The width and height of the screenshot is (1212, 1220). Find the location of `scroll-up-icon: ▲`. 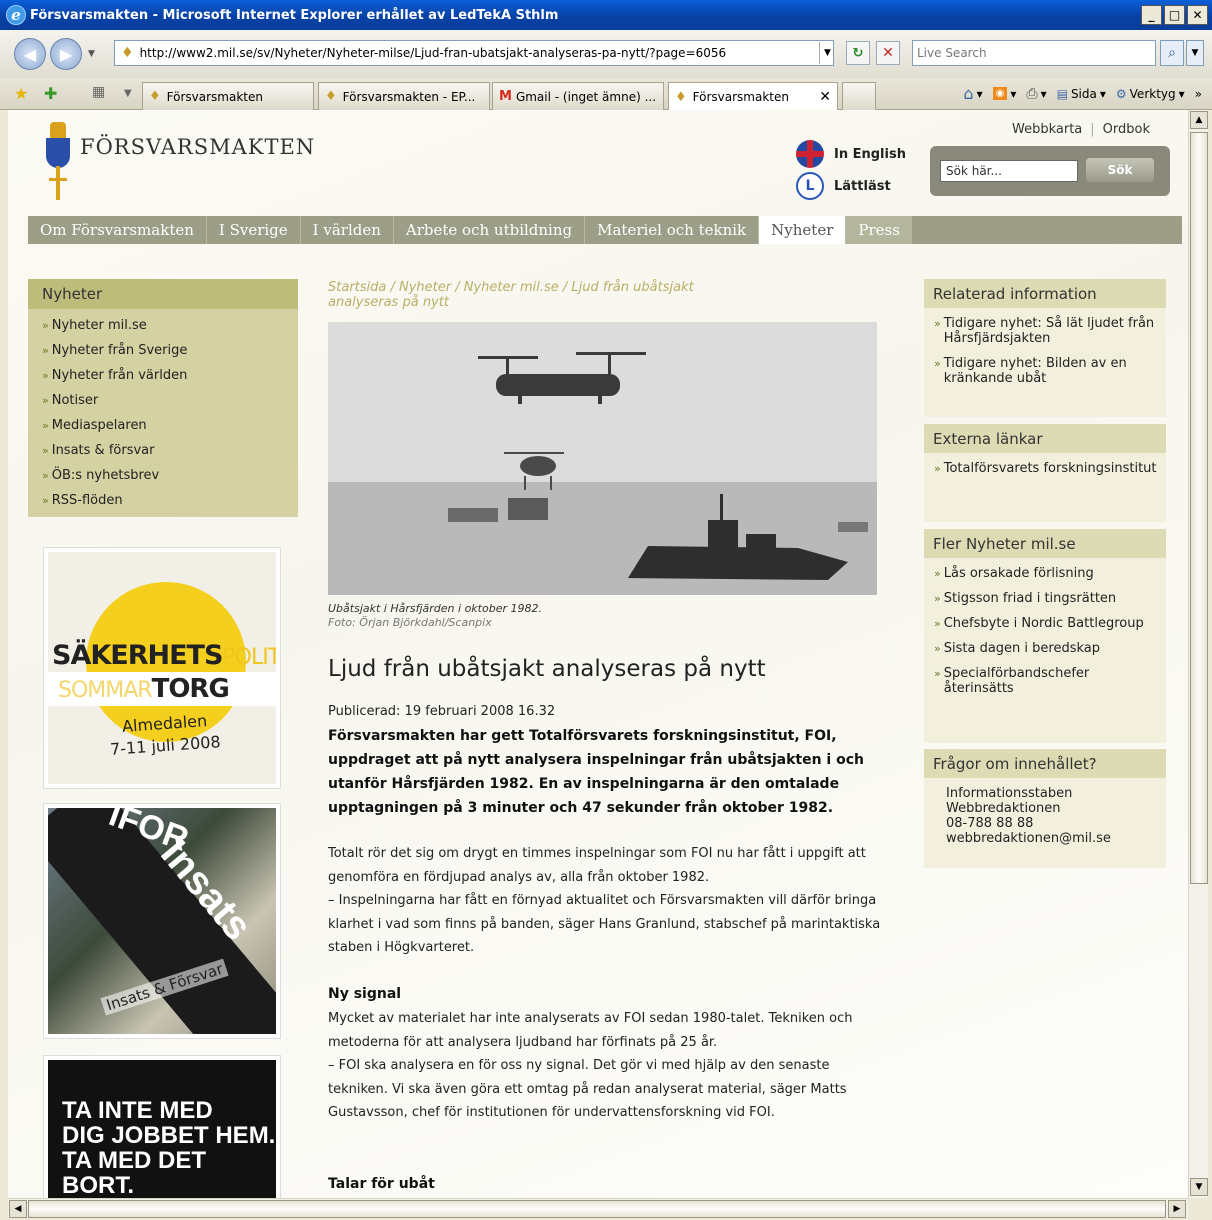

scroll-up-icon: ▲ is located at coordinates (1199, 120).